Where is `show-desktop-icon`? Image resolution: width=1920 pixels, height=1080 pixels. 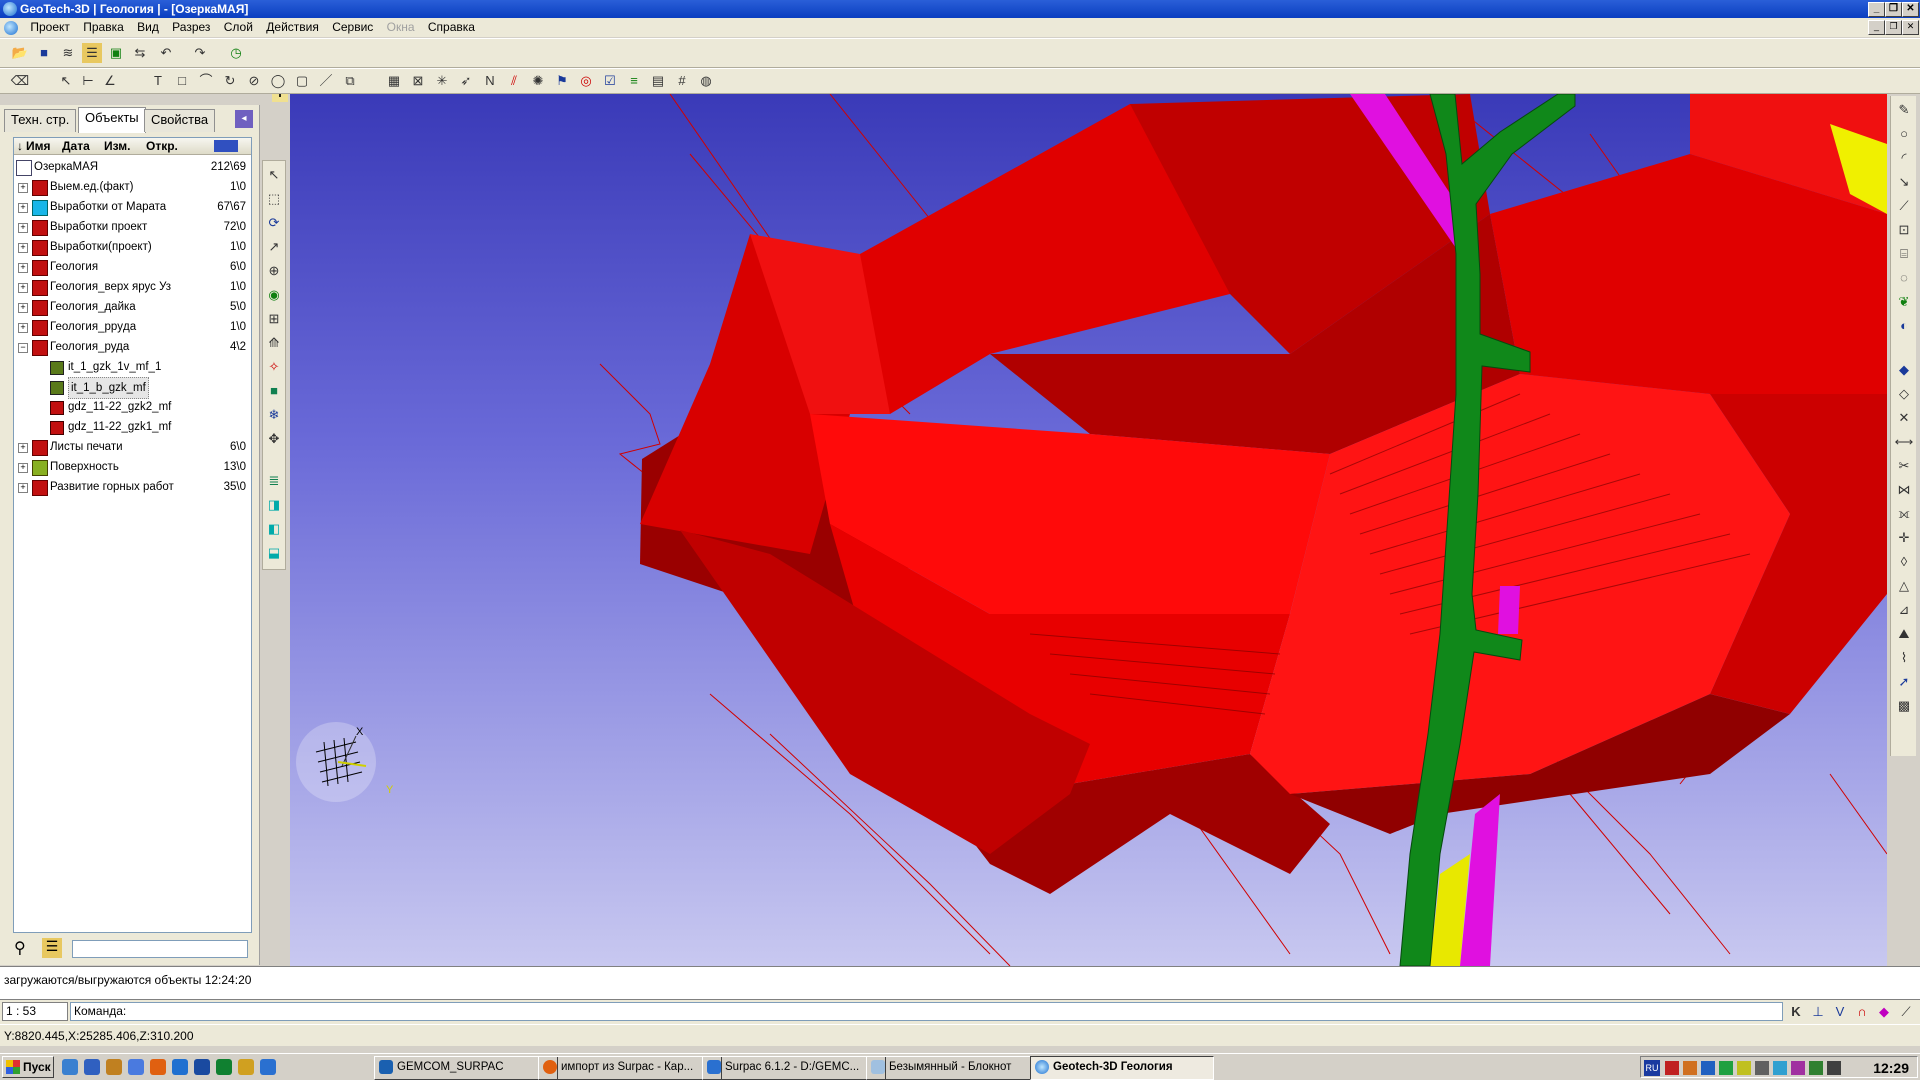
show-desktop-icon is located at coordinates (70, 1067).